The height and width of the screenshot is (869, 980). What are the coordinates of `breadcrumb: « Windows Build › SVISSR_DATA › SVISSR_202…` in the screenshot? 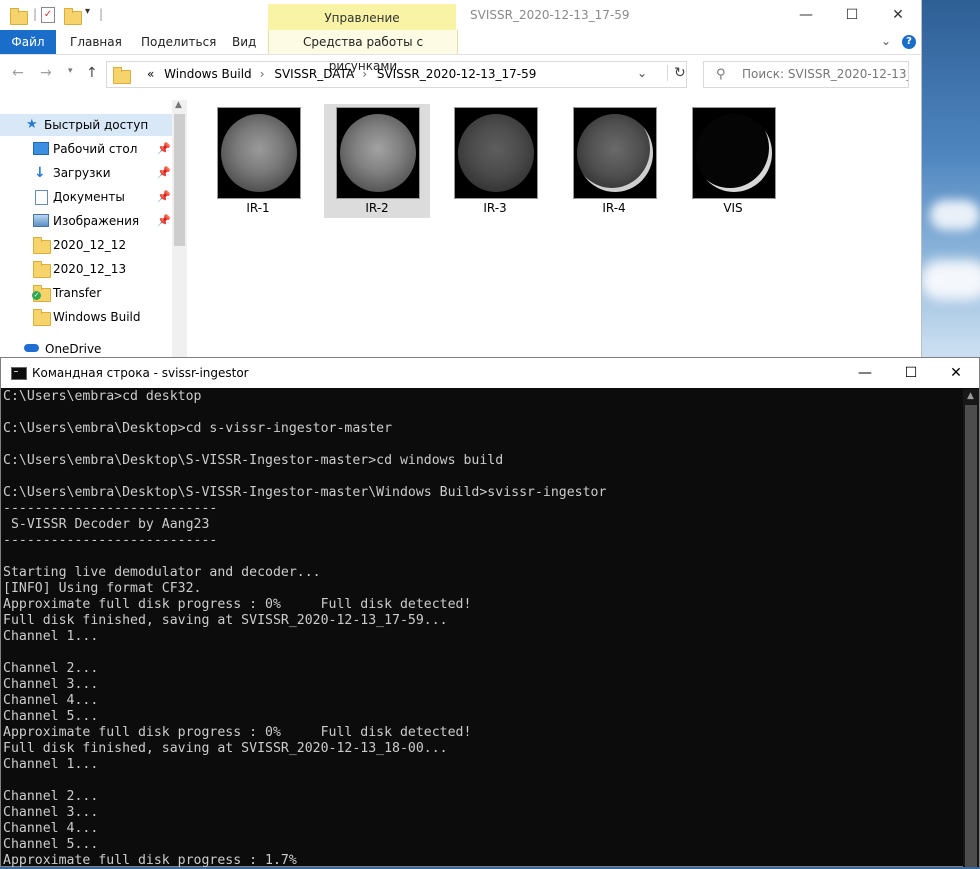 It's located at (344, 74).